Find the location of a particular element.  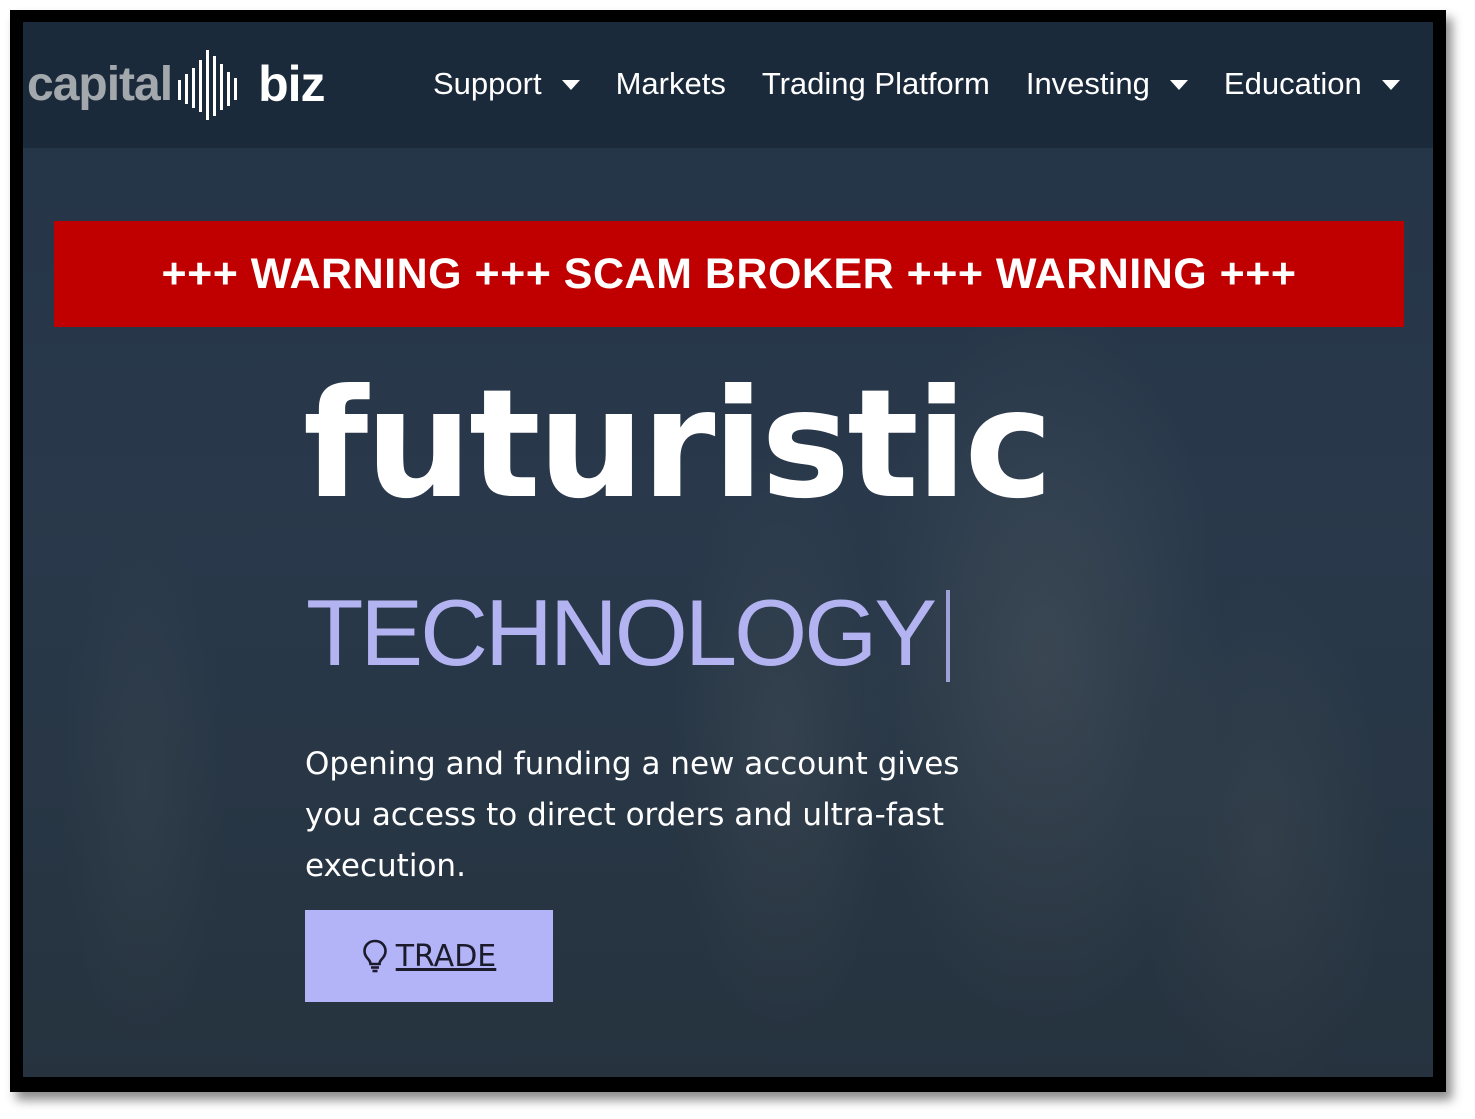

nav-item-label: Trading Platform is located at coordinates (875, 83).